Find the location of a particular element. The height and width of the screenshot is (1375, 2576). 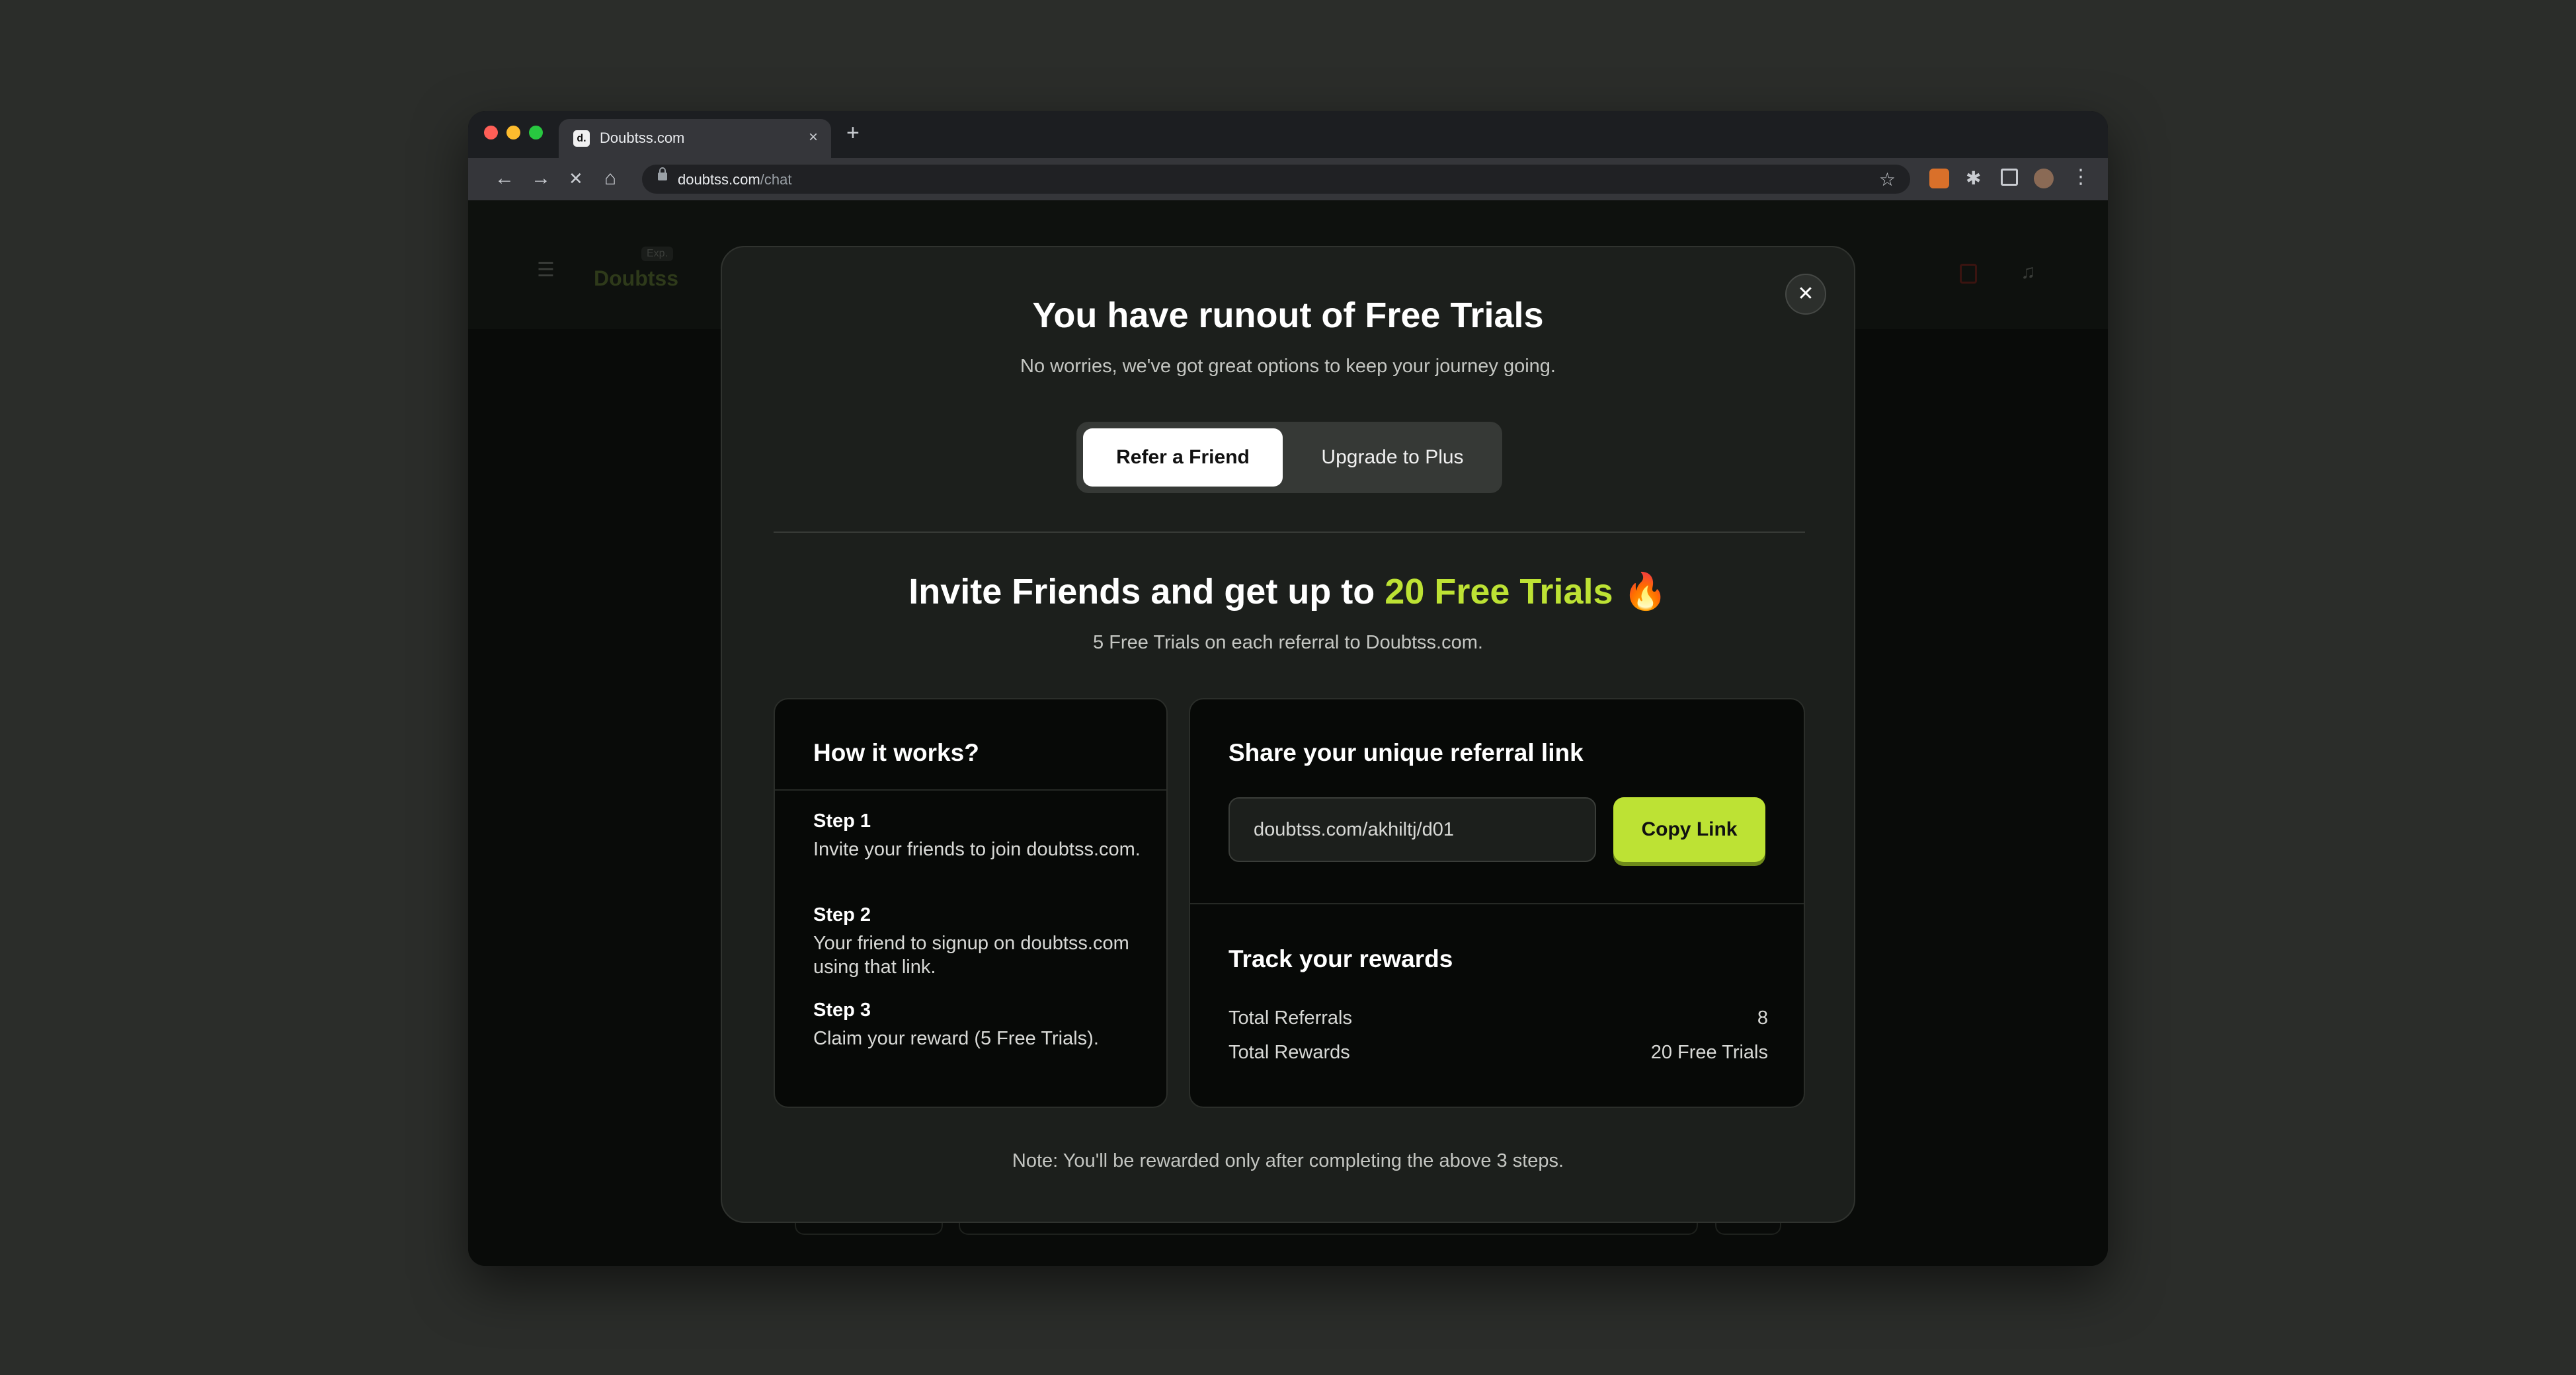

stop-loading-icon: ✕ is located at coordinates (576, 178).